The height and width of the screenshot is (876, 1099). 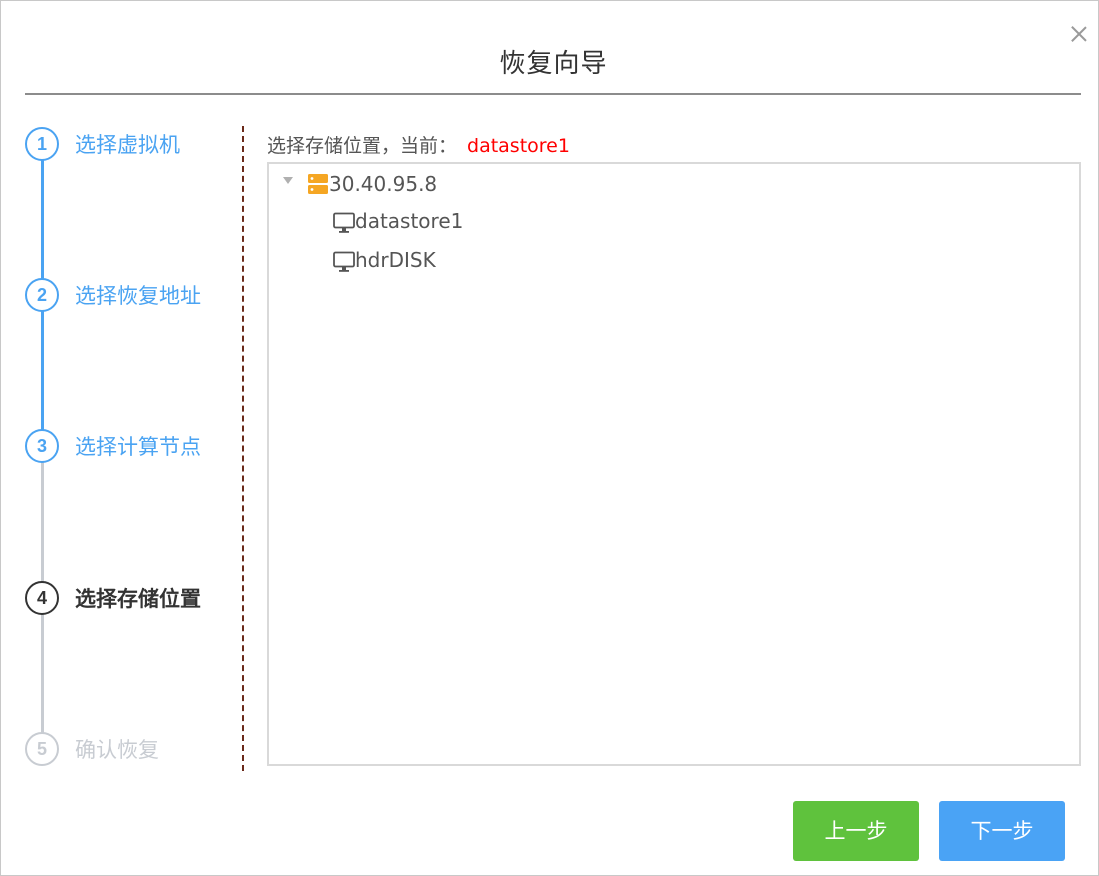 What do you see at coordinates (127, 145) in the screenshot?
I see `step-label: 选择虚拟机` at bounding box center [127, 145].